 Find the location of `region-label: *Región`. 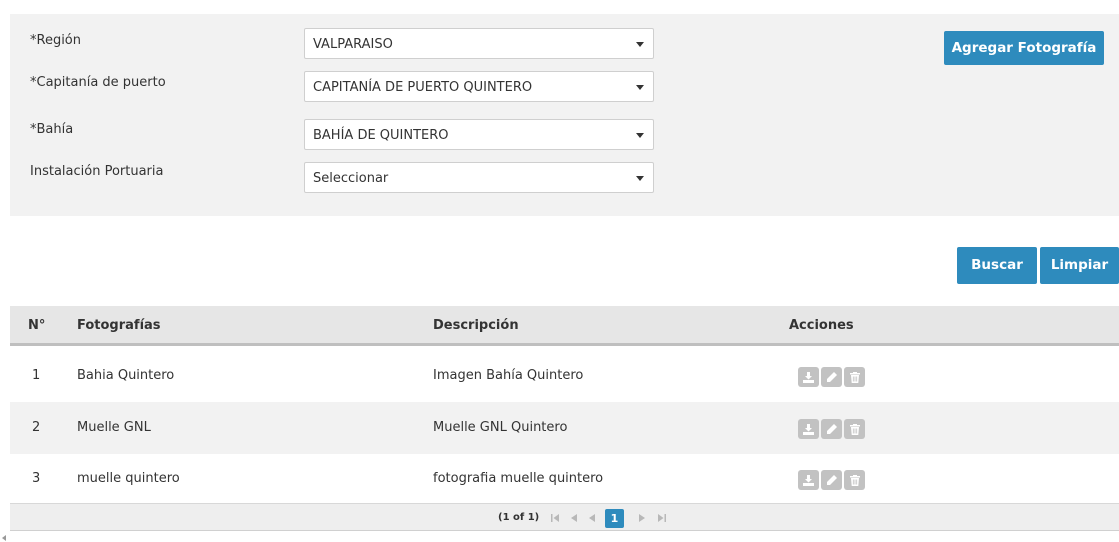

region-label: *Región is located at coordinates (56, 40).